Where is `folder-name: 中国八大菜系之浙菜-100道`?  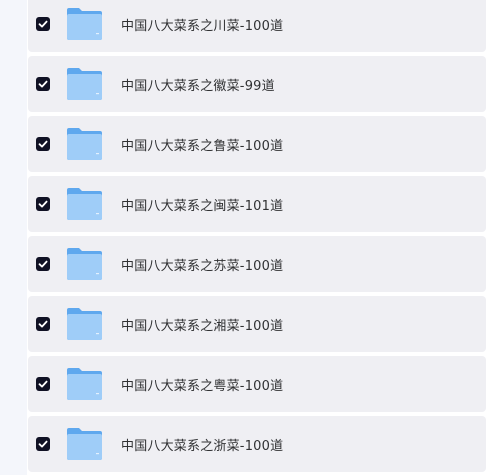
folder-name: 中国八大菜系之浙菜-100道 is located at coordinates (202, 444).